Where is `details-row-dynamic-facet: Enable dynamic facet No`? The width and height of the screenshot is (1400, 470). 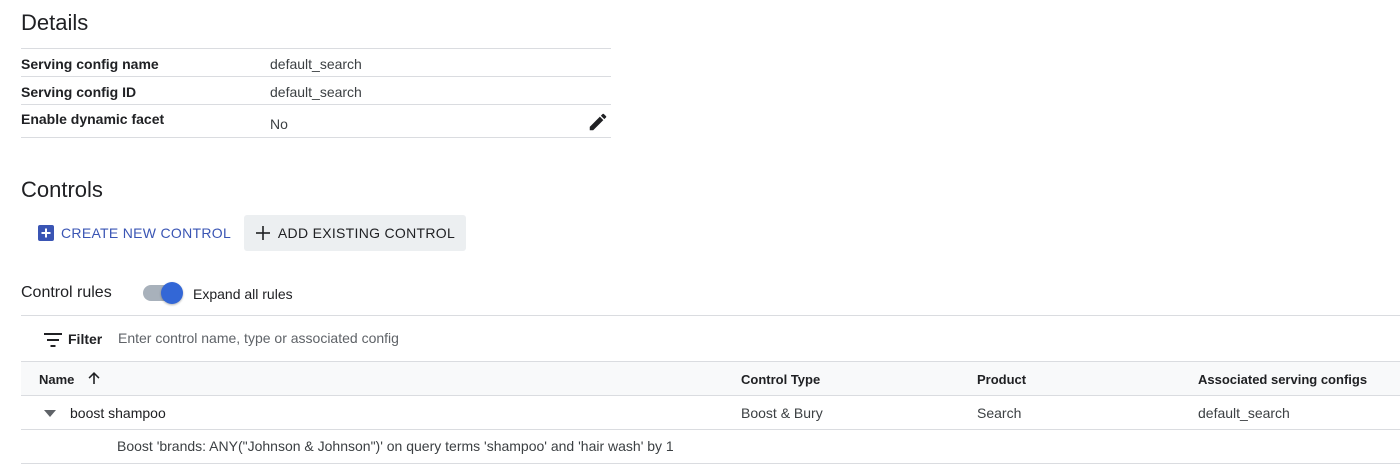
details-row-dynamic-facet: Enable dynamic facet No is located at coordinates (316, 121).